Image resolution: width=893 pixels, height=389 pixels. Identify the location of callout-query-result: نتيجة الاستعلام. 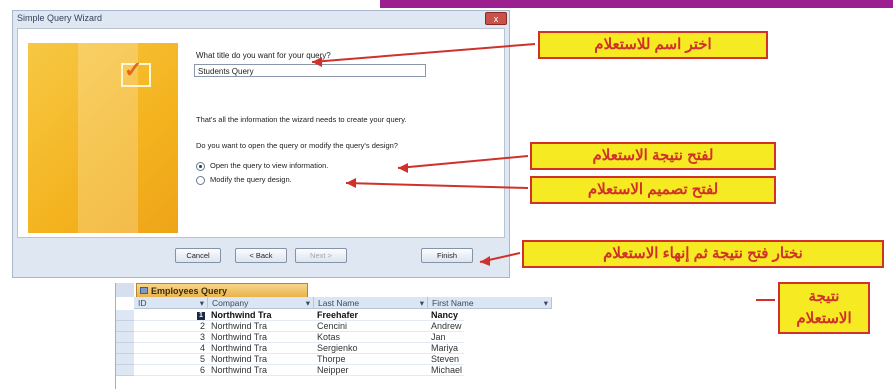
(824, 308).